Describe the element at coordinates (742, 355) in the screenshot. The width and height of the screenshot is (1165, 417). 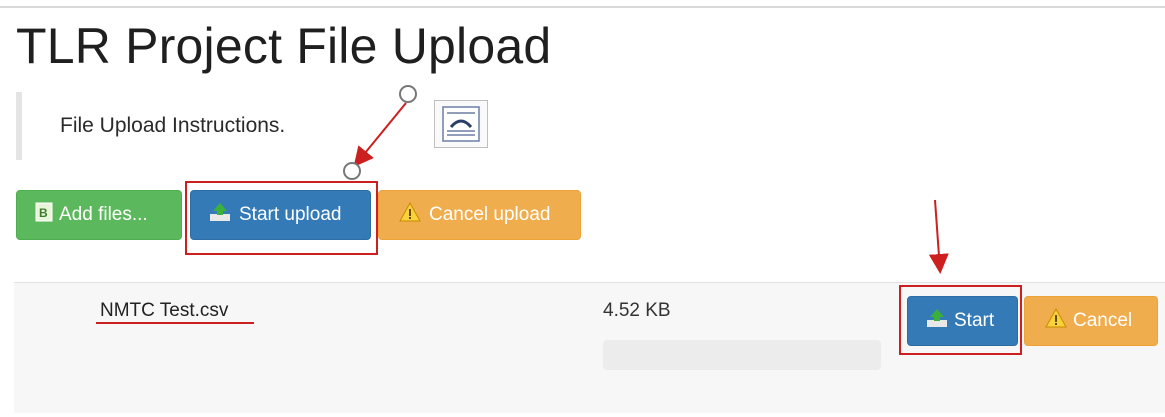
I see `progress-bar` at that location.